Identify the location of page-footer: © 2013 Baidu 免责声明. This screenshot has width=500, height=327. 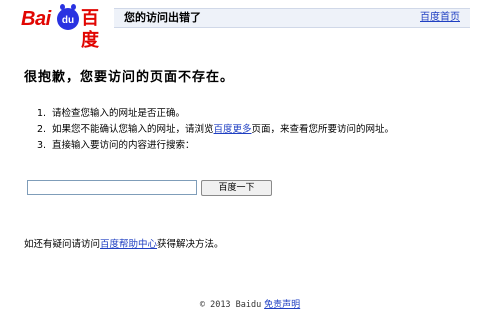
(250, 303).